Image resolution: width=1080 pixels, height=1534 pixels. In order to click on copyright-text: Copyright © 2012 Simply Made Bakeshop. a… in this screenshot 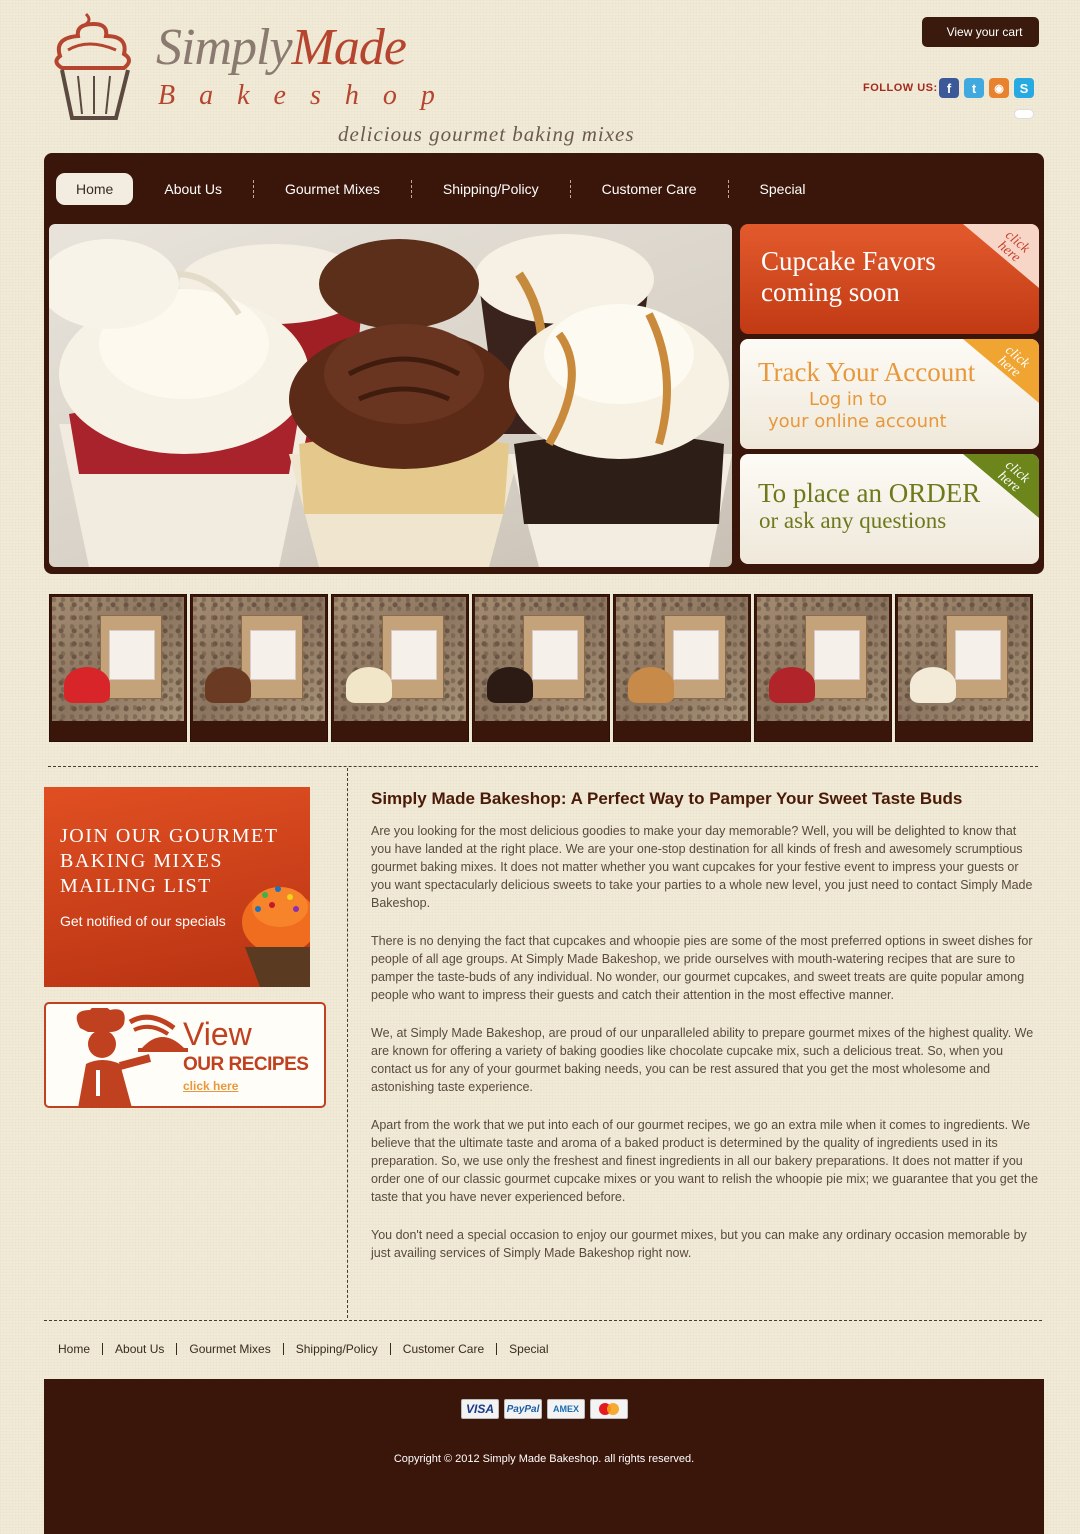, I will do `click(544, 1459)`.